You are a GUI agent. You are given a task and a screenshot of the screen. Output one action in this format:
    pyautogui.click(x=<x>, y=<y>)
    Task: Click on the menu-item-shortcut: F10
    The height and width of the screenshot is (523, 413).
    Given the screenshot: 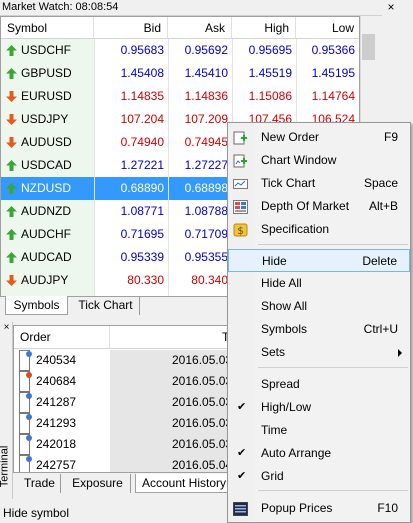 What is the action you would take?
    pyautogui.click(x=387, y=508)
    